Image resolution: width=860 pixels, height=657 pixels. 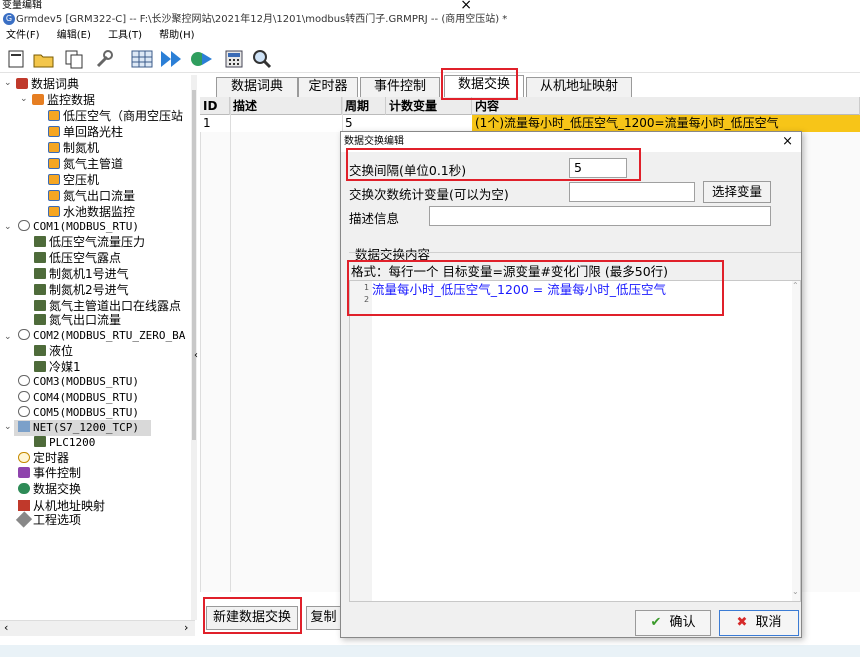 What do you see at coordinates (600, 216) in the screenshot?
I see `description-input` at bounding box center [600, 216].